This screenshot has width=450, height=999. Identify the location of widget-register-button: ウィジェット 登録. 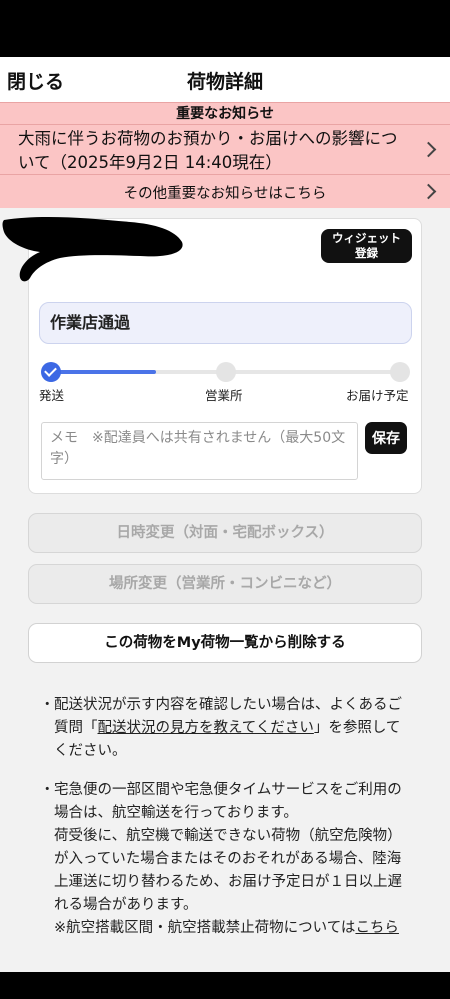
(366, 246).